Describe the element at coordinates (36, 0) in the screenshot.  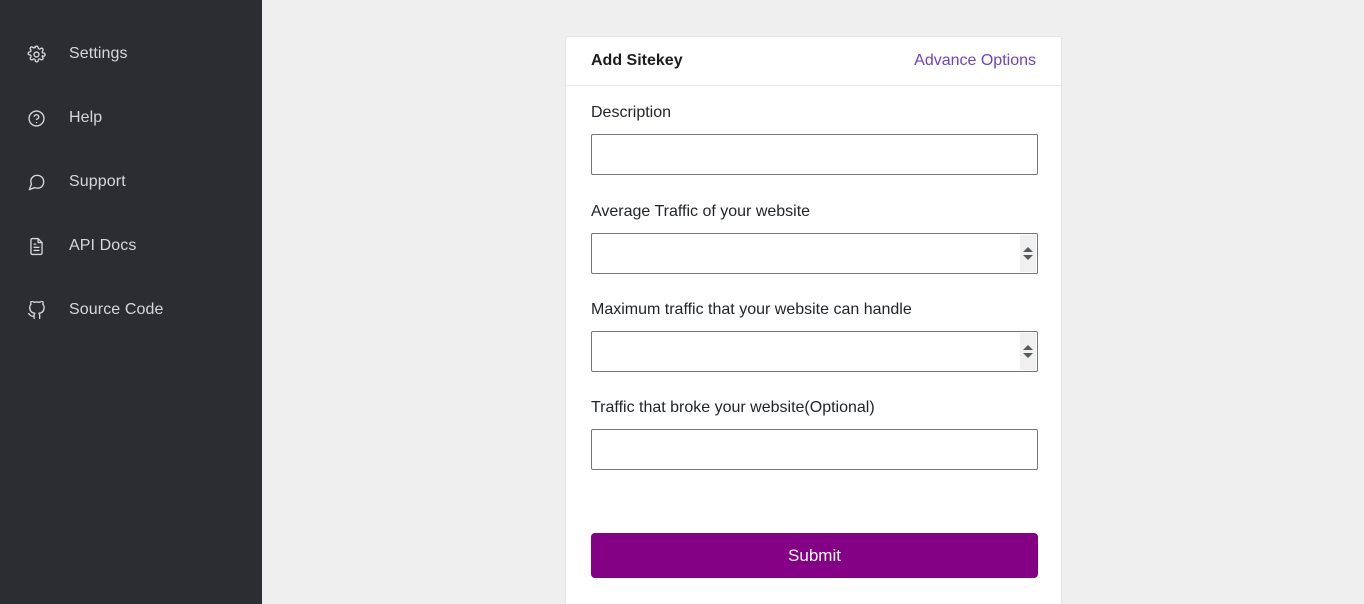
I see `key-icon` at that location.